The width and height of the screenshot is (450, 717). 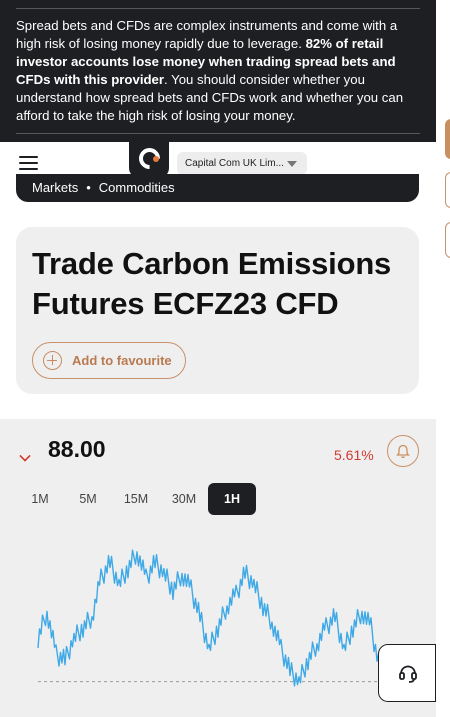 I want to click on breadcrumb-markets: Markets, so click(x=55, y=187).